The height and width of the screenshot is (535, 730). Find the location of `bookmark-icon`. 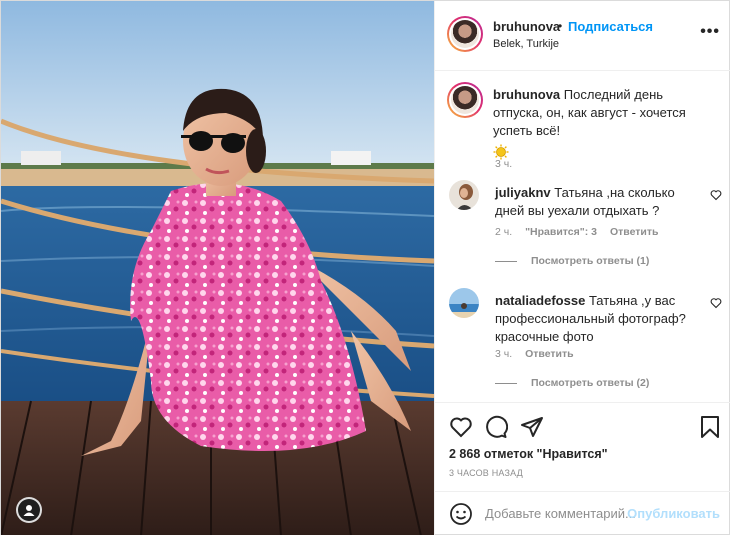

bookmark-icon is located at coordinates (710, 429).